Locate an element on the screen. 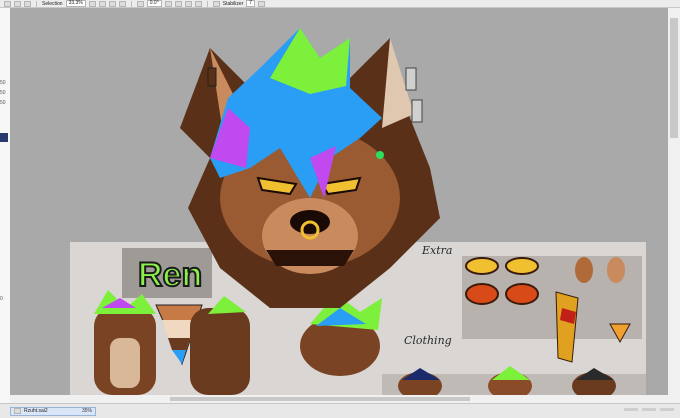 The height and width of the screenshot is (418, 680). horizontal-scrollbar is located at coordinates (339, 399).